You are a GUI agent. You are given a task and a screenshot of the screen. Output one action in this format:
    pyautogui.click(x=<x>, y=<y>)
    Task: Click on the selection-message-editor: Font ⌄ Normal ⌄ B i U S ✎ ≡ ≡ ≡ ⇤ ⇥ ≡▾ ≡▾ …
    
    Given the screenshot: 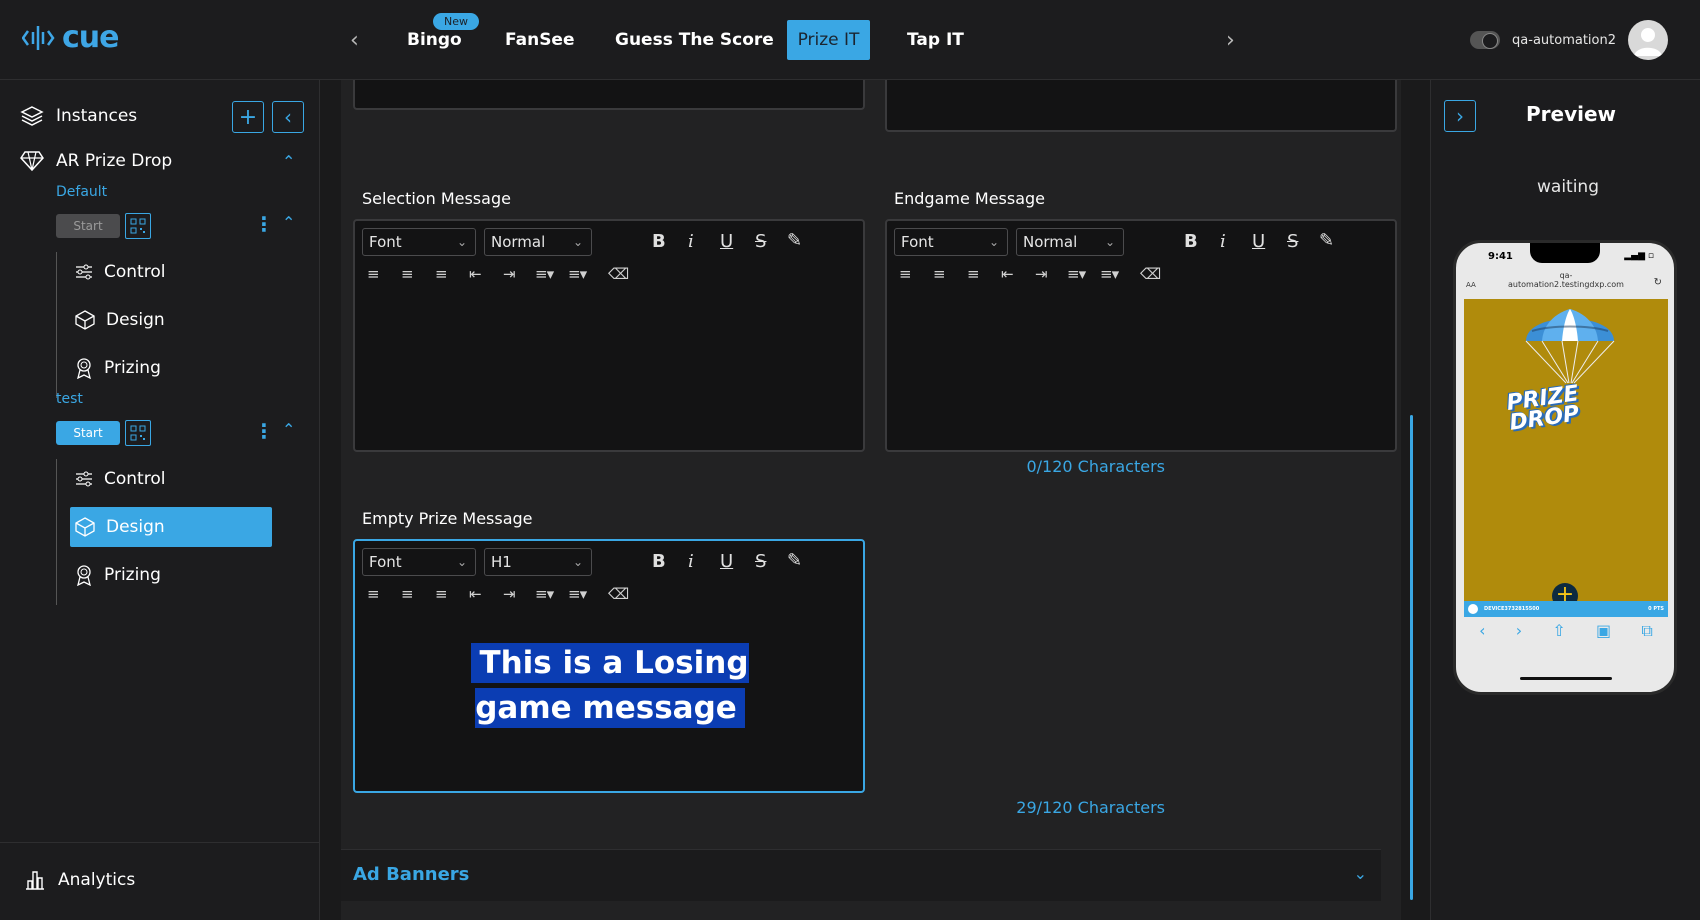 What is the action you would take?
    pyautogui.click(x=609, y=335)
    